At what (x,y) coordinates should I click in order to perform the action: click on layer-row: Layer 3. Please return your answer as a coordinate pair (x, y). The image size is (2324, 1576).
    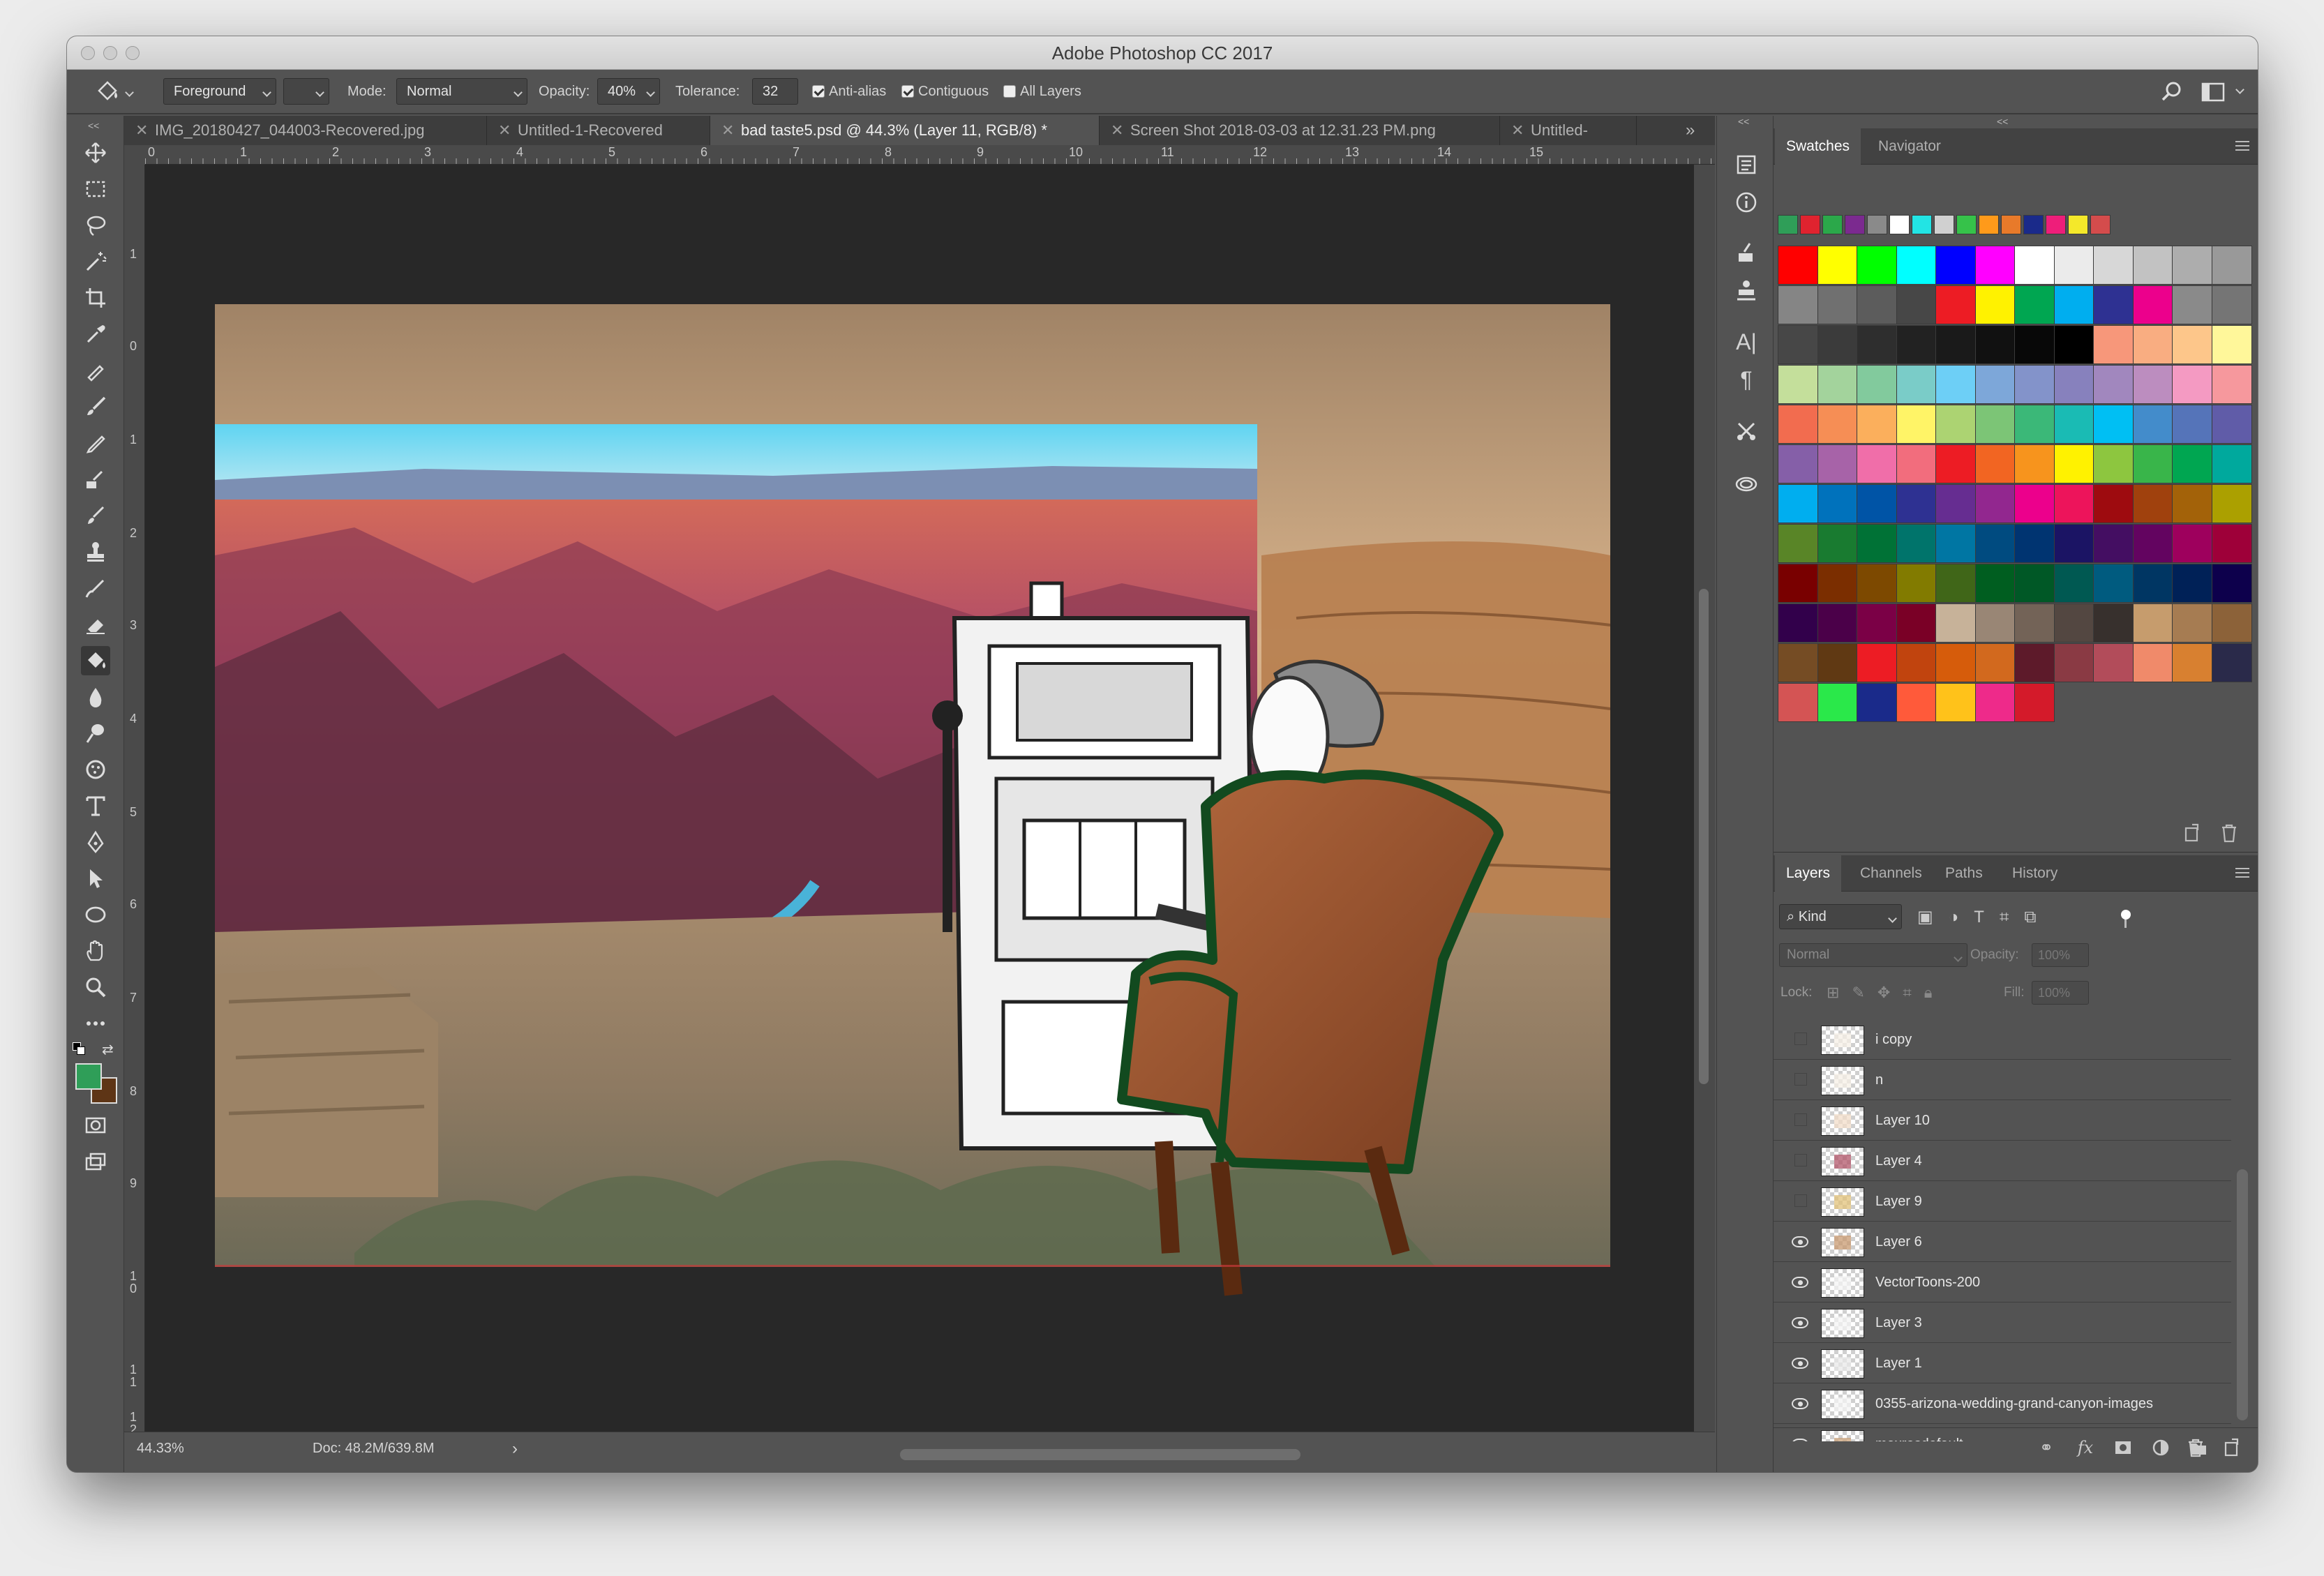
    Looking at the image, I should click on (2002, 1323).